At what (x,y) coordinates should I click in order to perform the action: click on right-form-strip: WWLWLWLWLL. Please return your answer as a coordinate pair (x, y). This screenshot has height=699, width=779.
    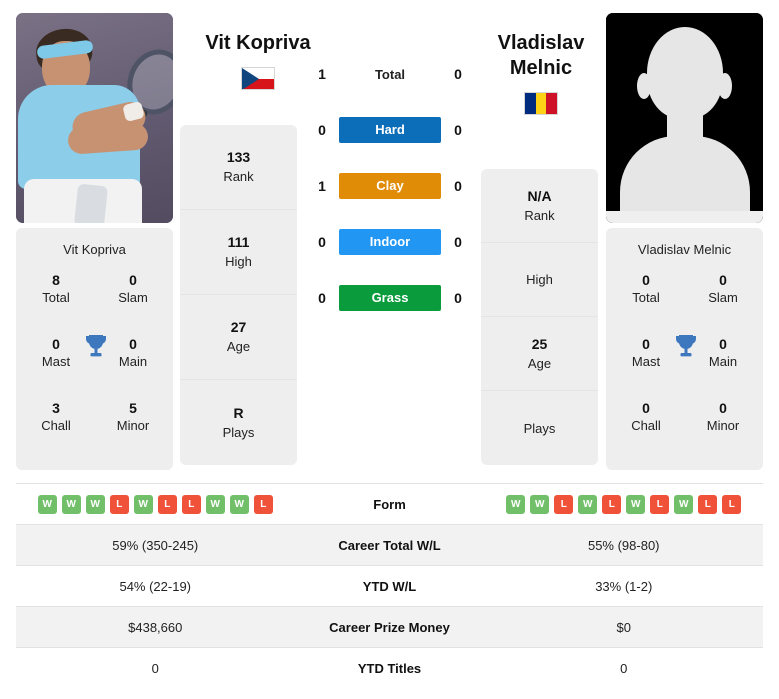
    Looking at the image, I should click on (624, 504).